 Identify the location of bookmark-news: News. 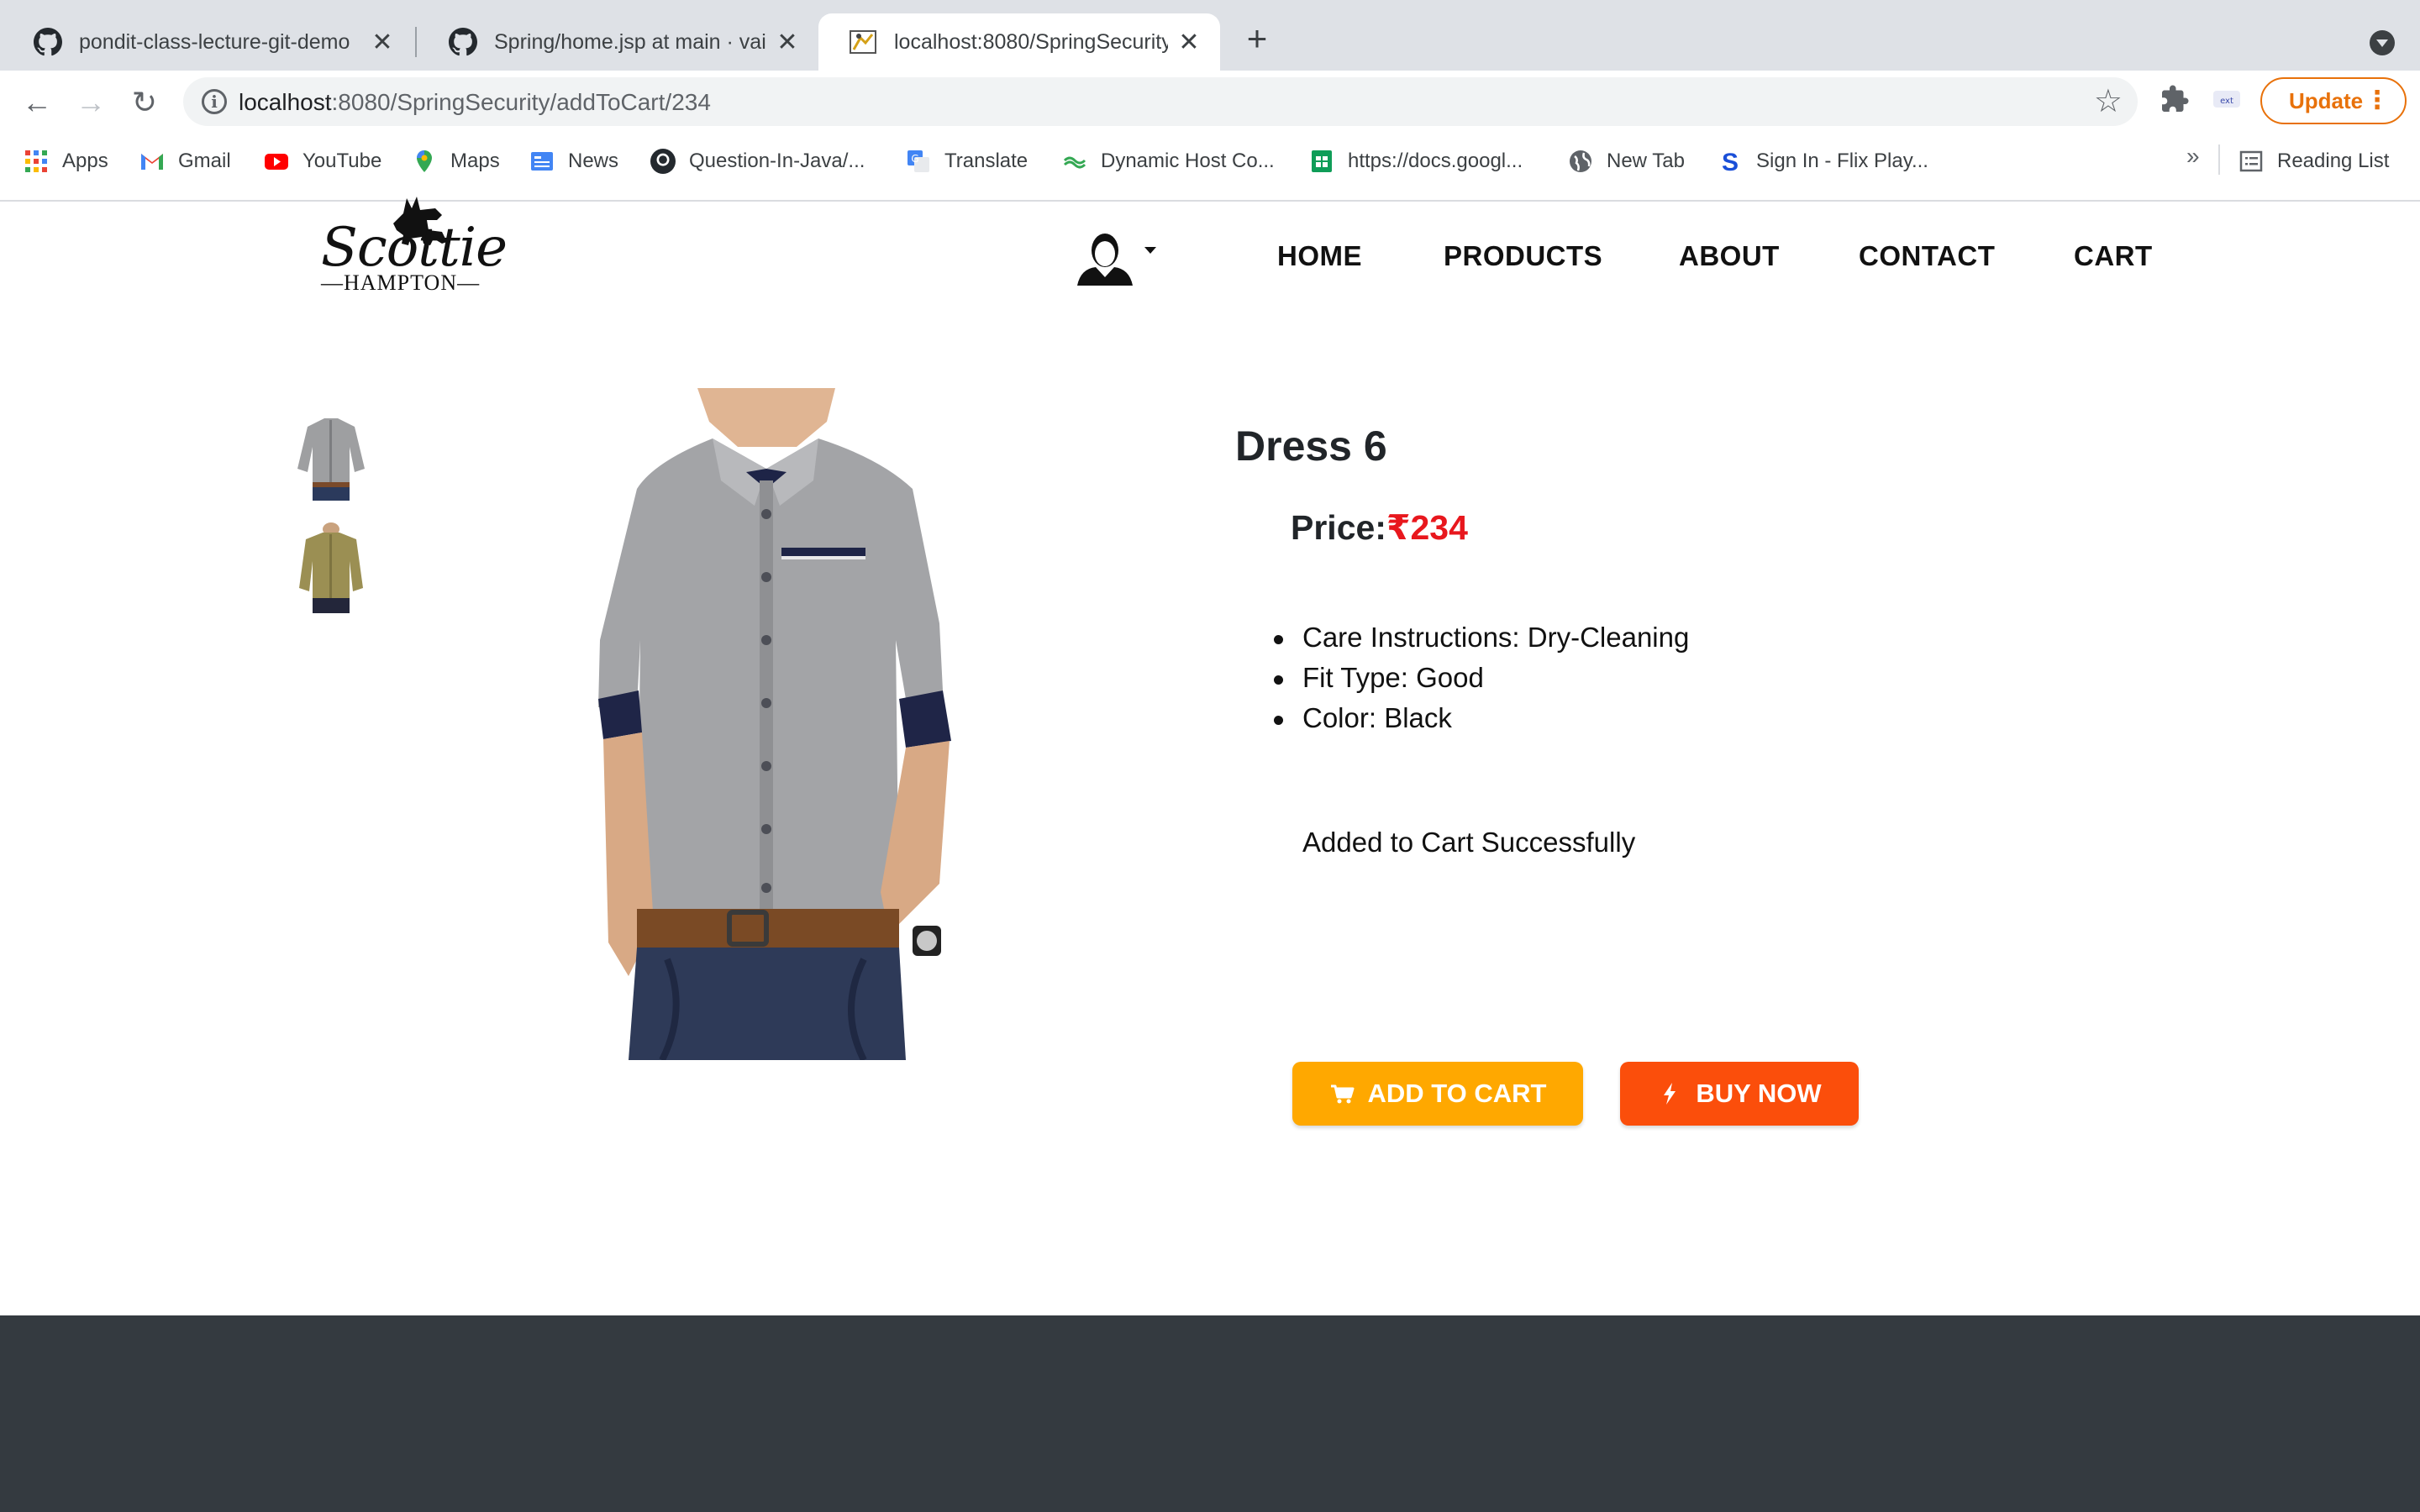
(573, 161).